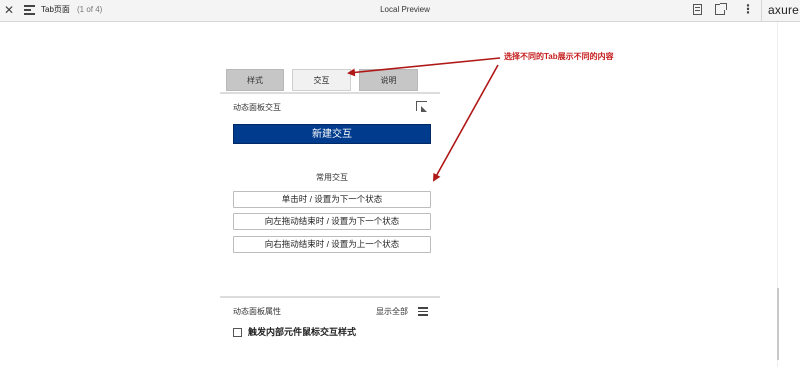 The width and height of the screenshot is (800, 367). I want to click on annotation-arrows, so click(424, 119).